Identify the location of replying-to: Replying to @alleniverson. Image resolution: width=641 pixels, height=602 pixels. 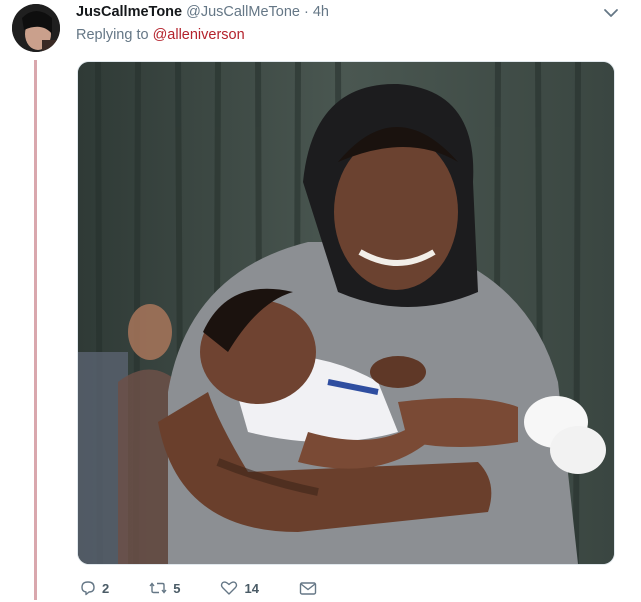
(160, 35).